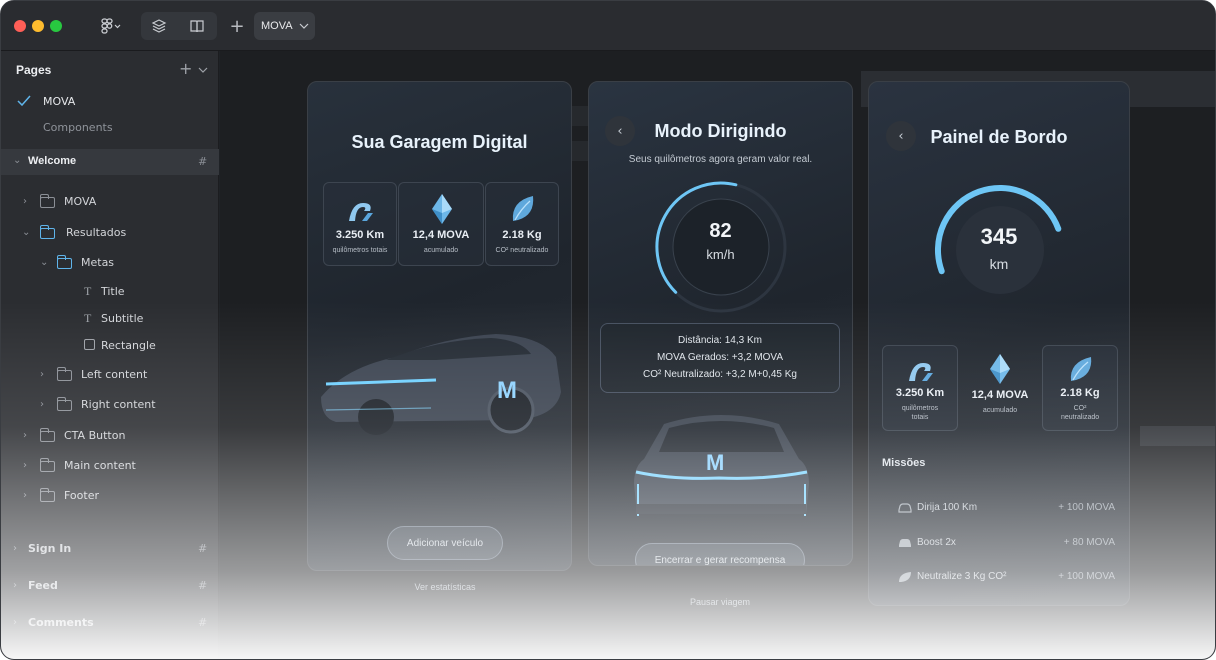 Image resolution: width=1216 pixels, height=660 pixels. Describe the element at coordinates (59, 101) in the screenshot. I see `page-item-label: MOVA` at that location.